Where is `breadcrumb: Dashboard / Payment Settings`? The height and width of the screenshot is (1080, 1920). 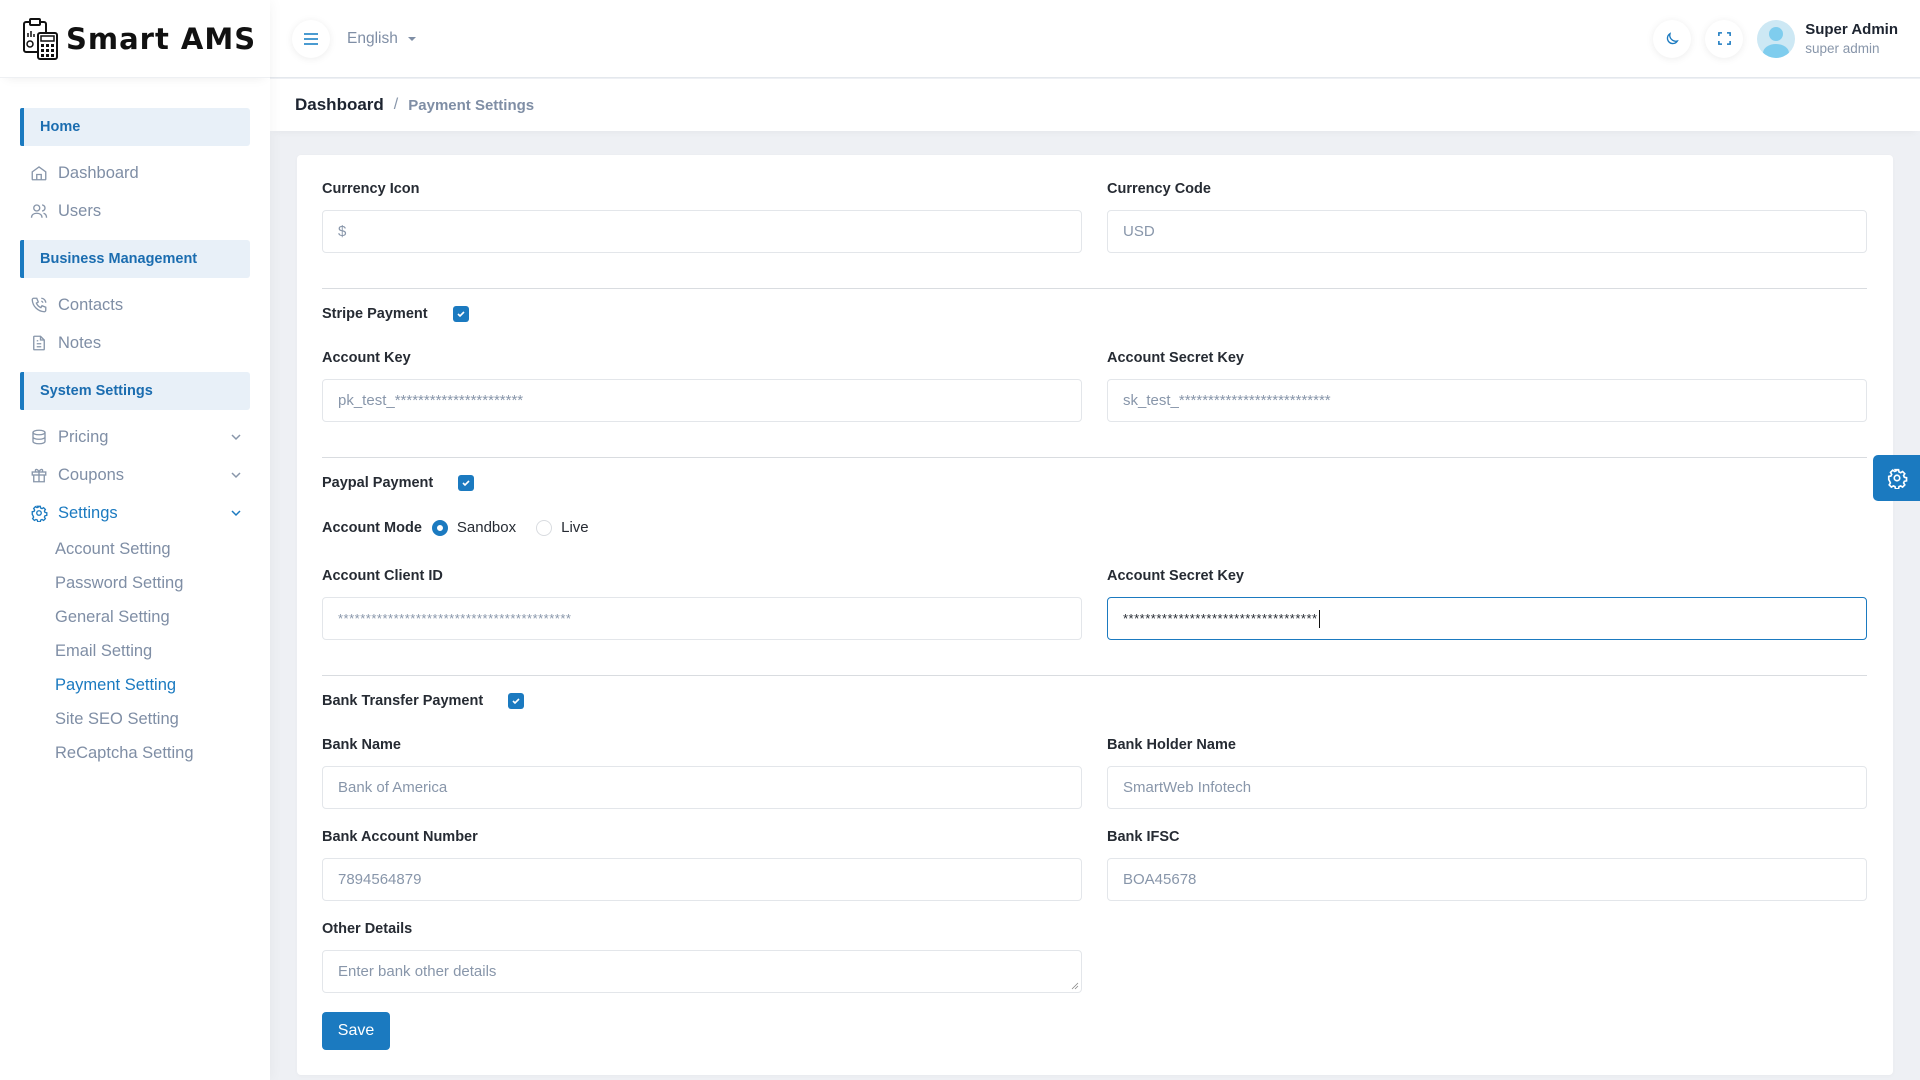 breadcrumb: Dashboard / Payment Settings is located at coordinates (1095, 105).